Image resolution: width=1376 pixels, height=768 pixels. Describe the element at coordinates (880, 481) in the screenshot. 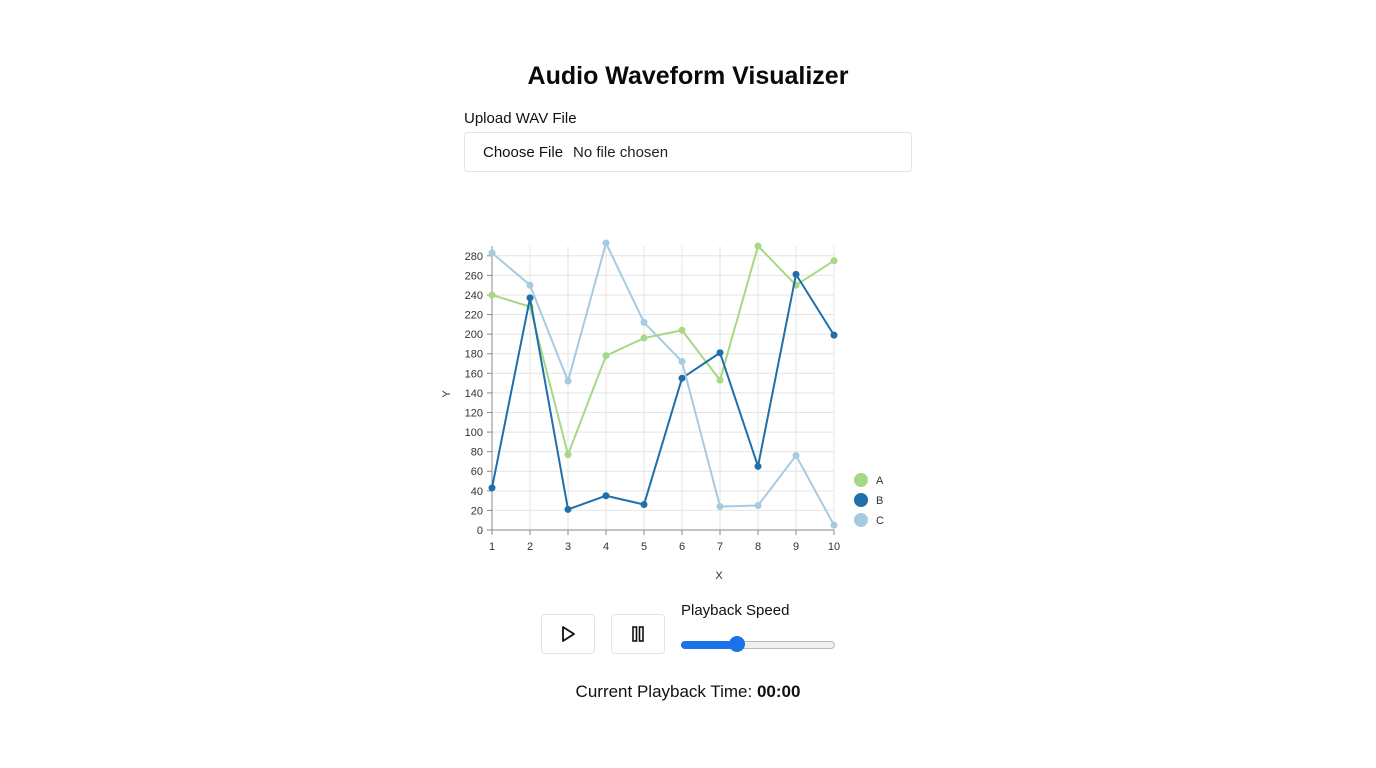

I see `legend-label-a: A` at that location.